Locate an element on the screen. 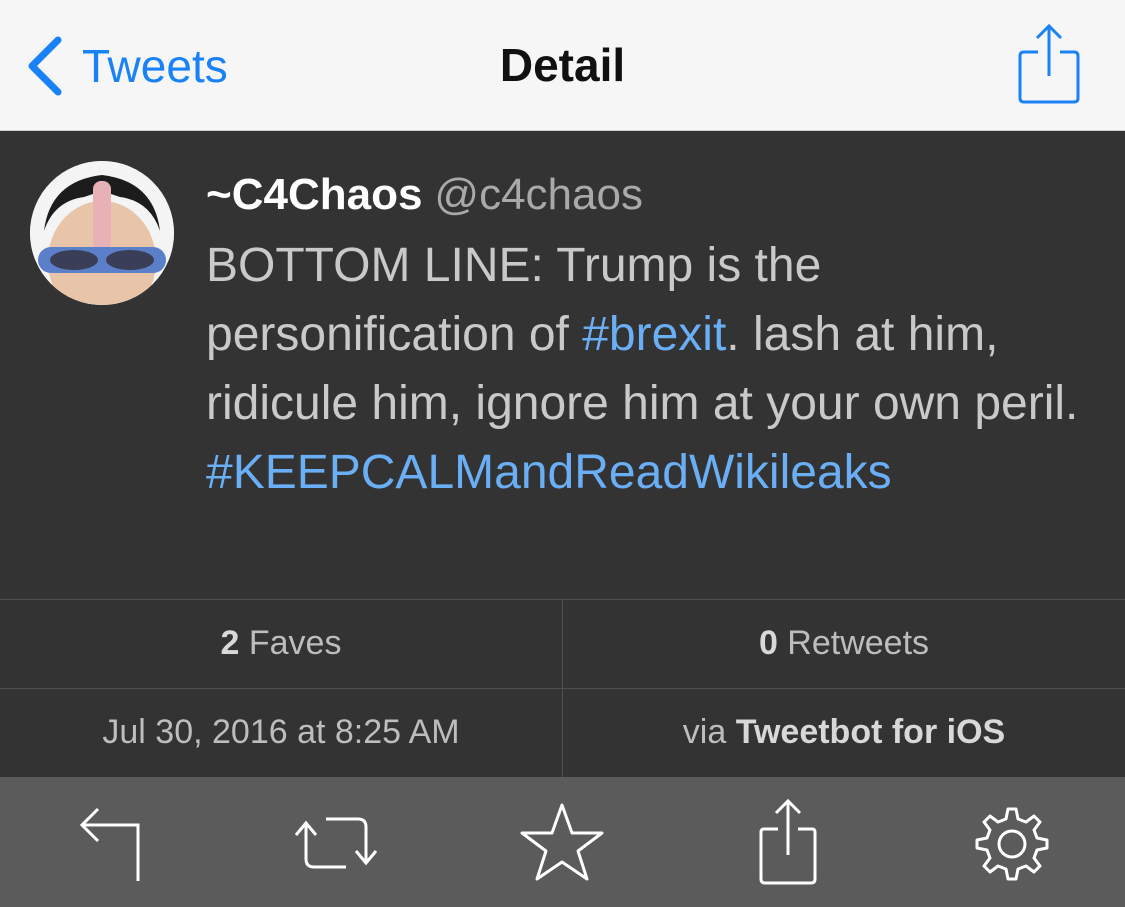 The width and height of the screenshot is (1125, 907). faves-label: Faves is located at coordinates (290, 643).